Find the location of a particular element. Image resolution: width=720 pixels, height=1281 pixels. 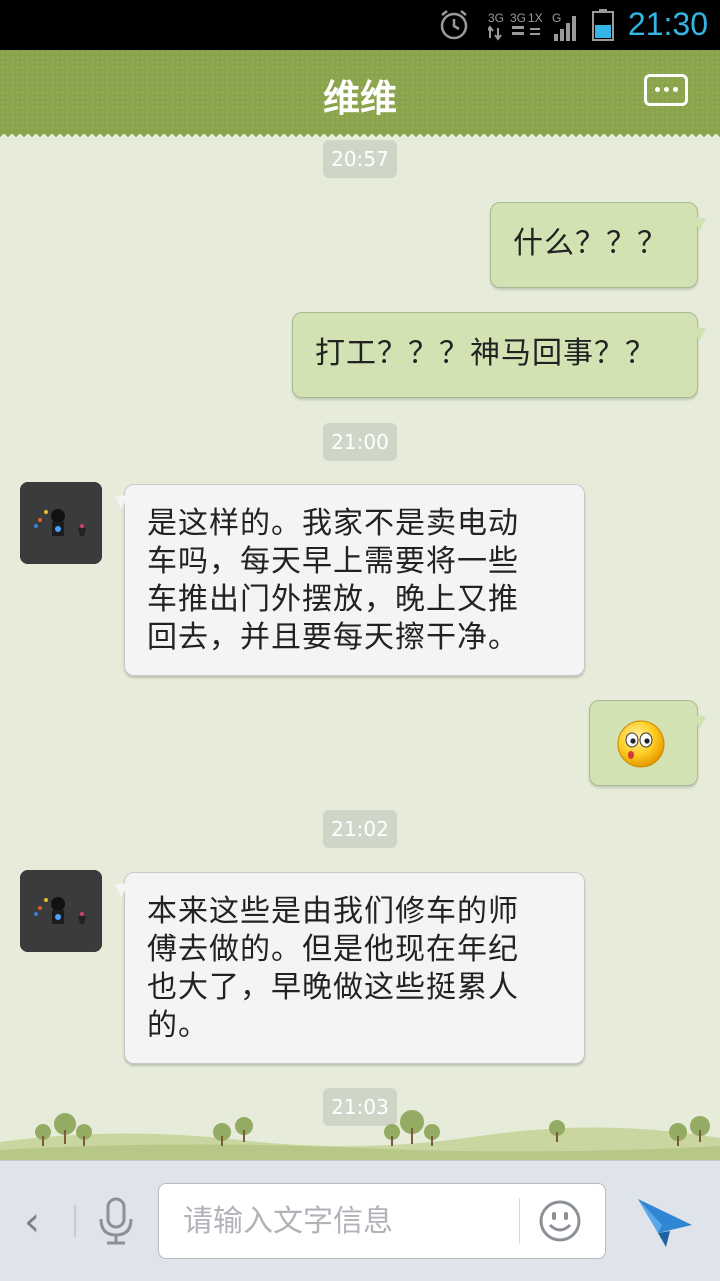

message-text: 打工？？？神马回事？？ is located at coordinates (485, 353).